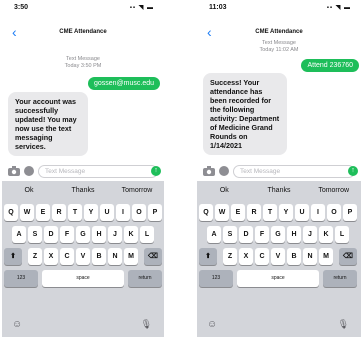 This screenshot has width=361, height=337. I want to click on sent-message-bubble: Attend 236760, so click(330, 65).